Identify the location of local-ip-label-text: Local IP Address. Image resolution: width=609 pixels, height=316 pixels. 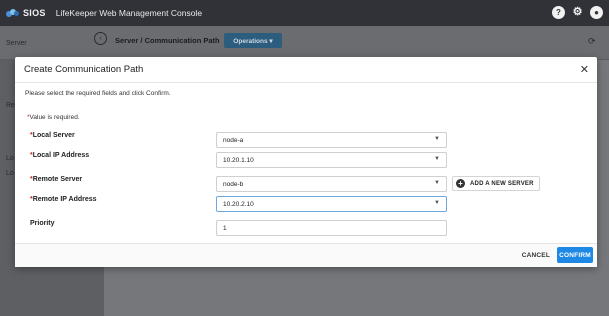
(61, 155).